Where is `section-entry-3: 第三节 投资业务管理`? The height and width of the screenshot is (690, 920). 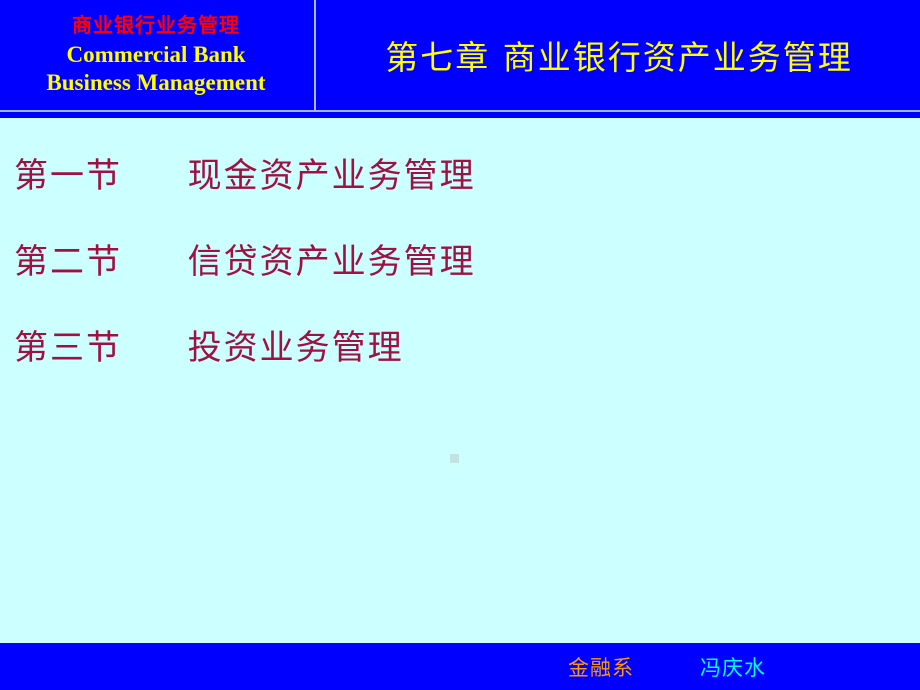 section-entry-3: 第三节 投资业务管理 is located at coordinates (209, 344).